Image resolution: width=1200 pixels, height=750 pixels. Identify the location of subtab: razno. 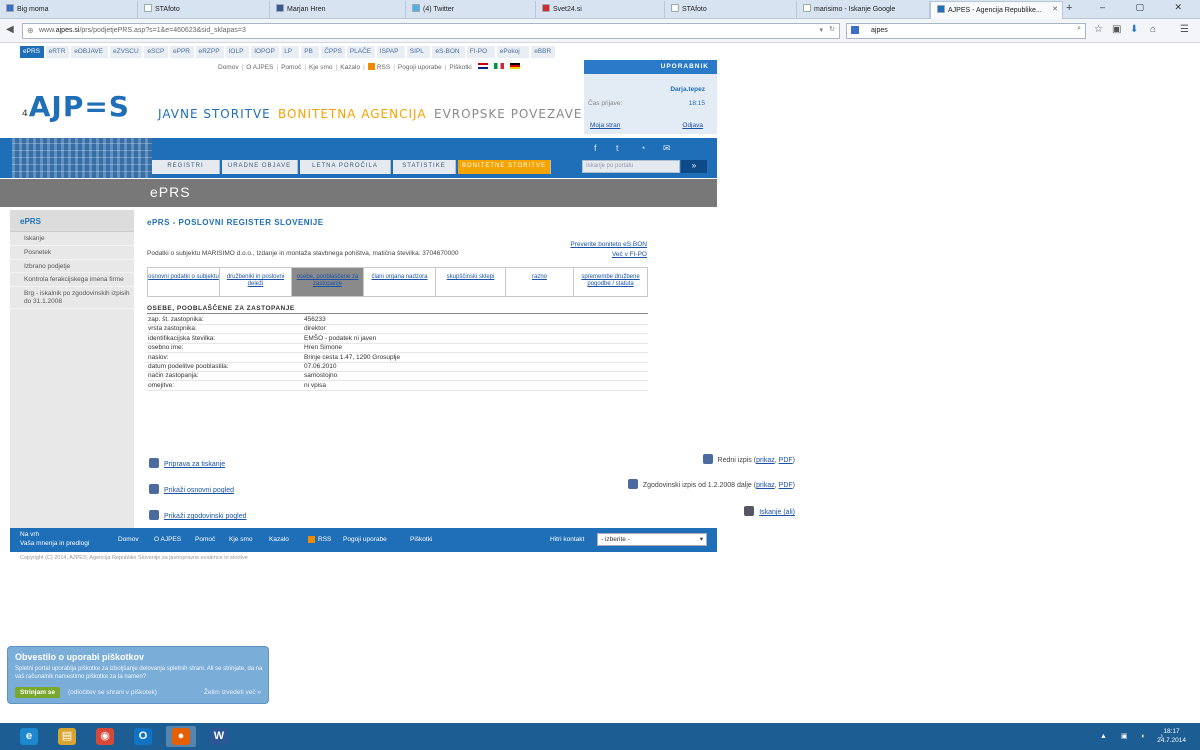
(540, 282).